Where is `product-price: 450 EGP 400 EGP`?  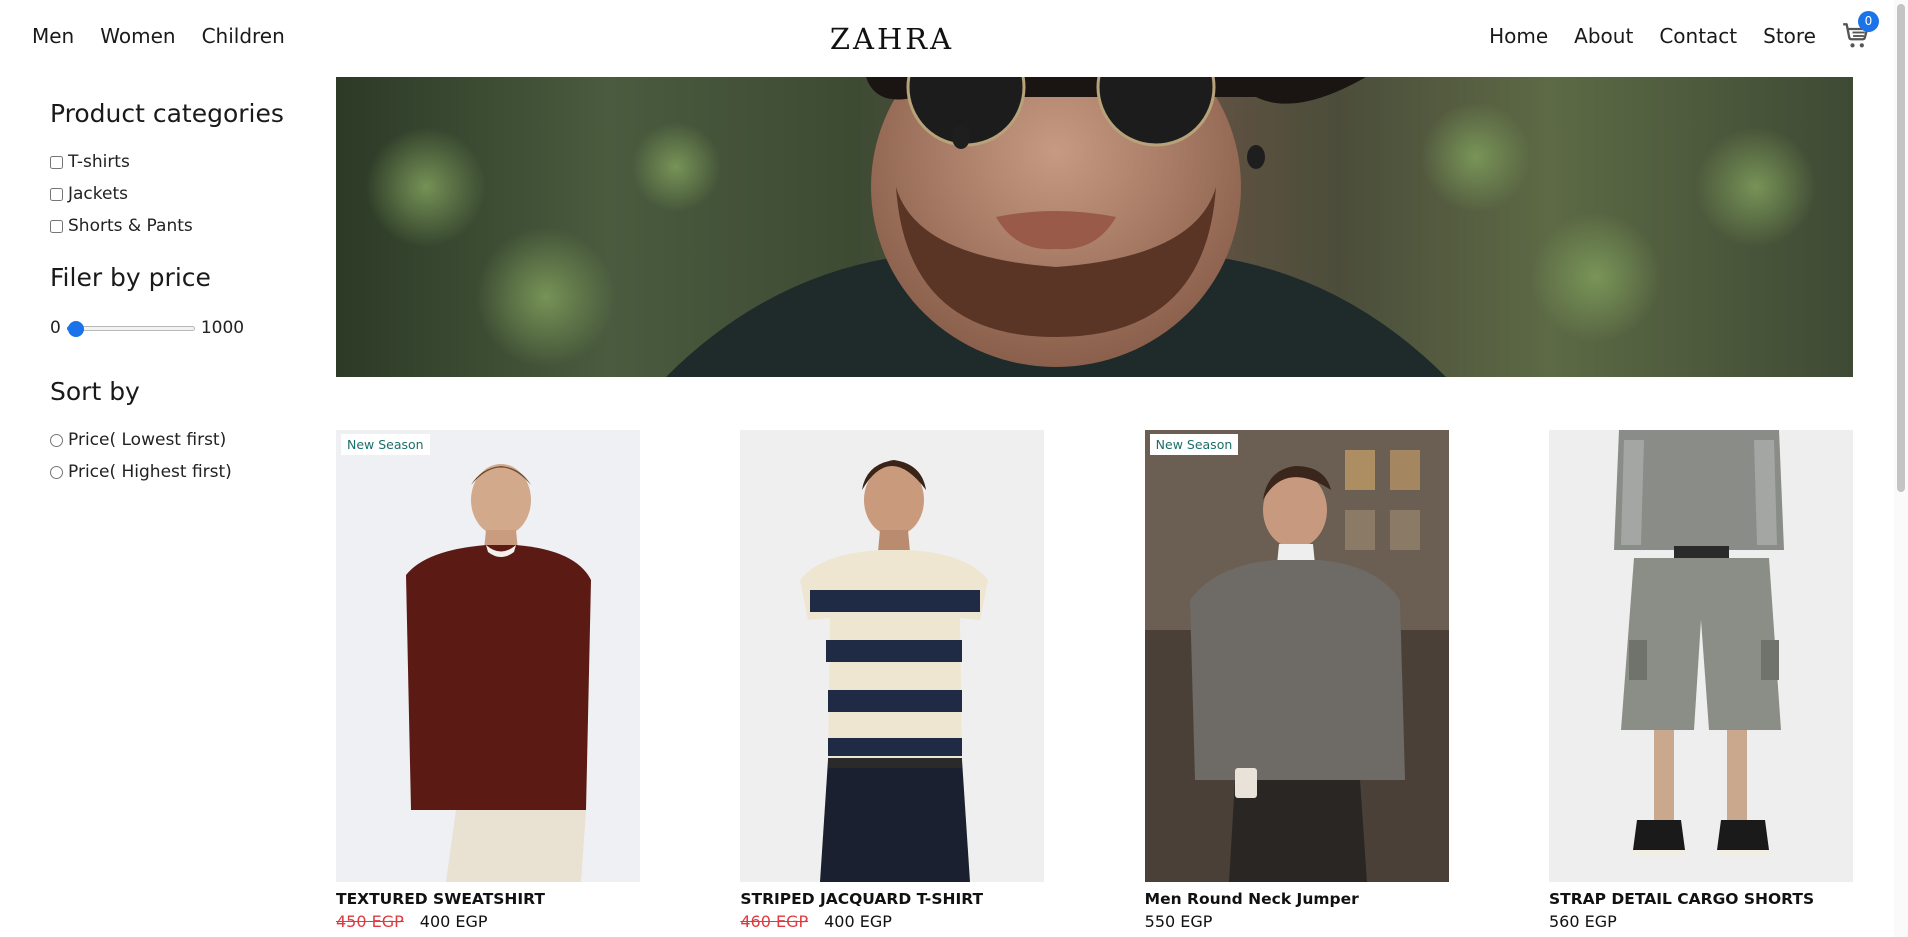 product-price: 450 EGP 400 EGP is located at coordinates (488, 922).